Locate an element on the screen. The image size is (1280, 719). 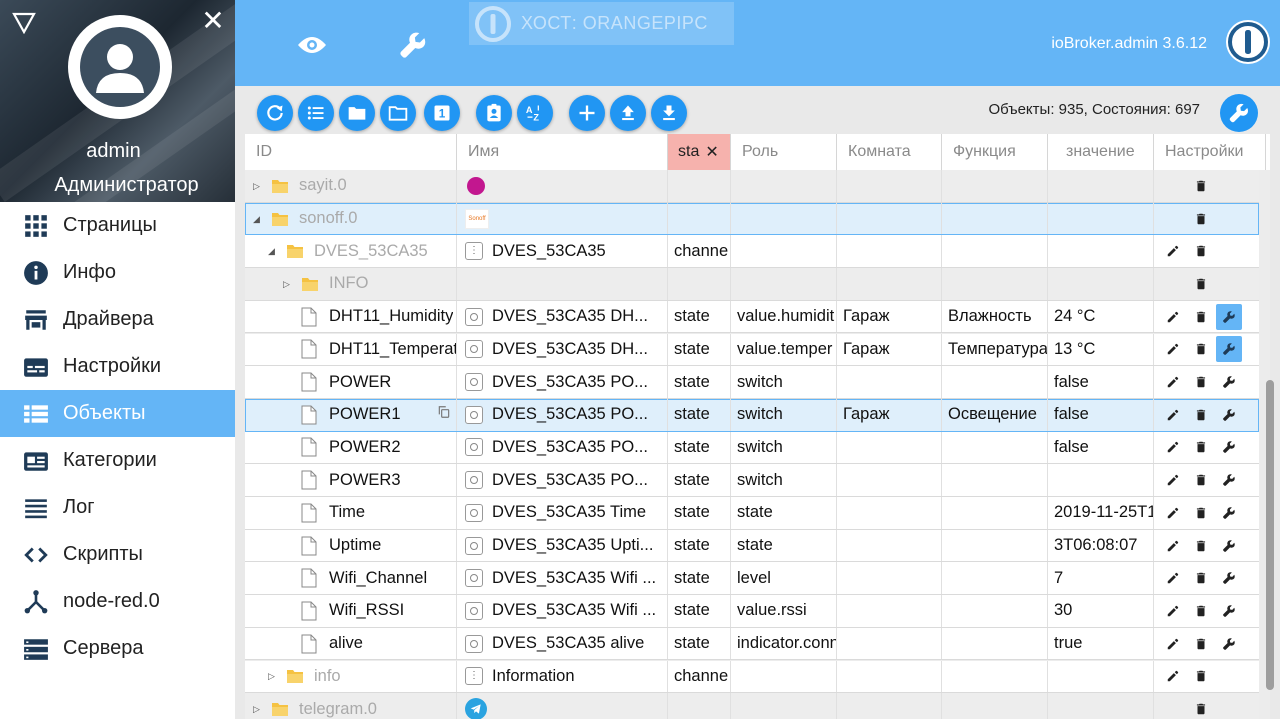
column-header-room: Комната is located at coordinates (889, 152).